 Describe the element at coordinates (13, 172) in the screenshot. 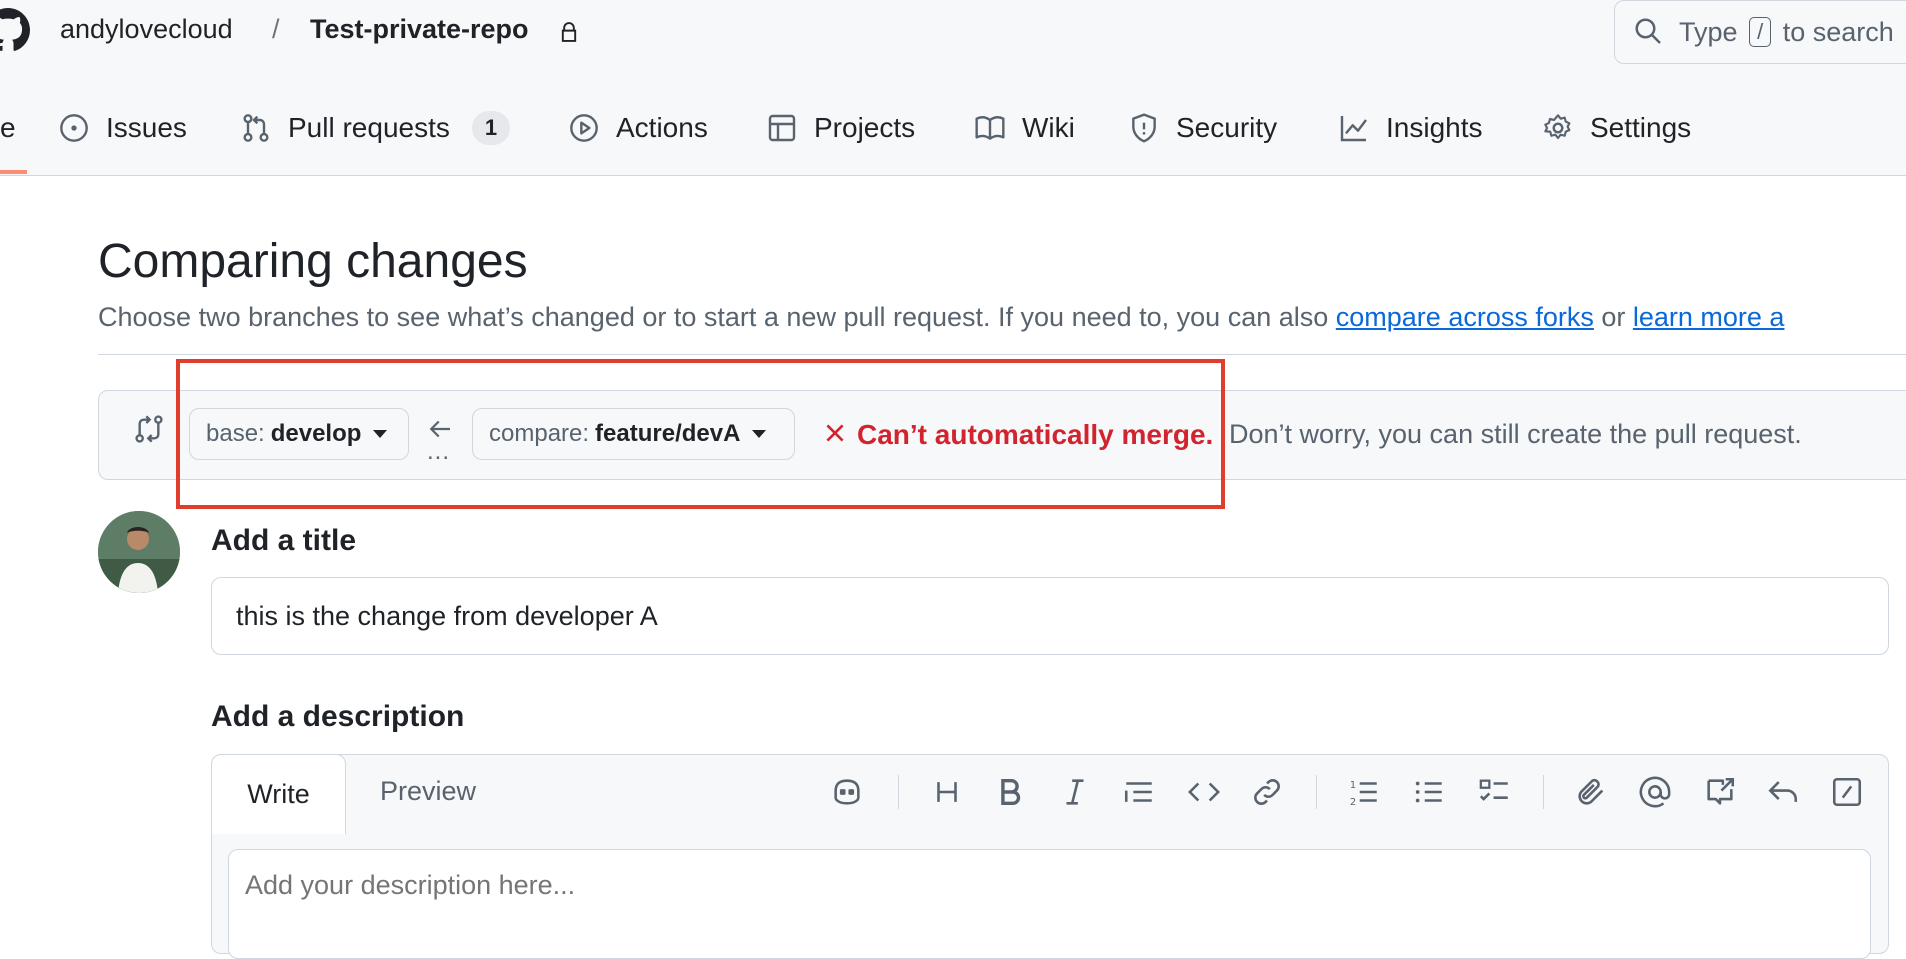

I see `active-tab-underline` at that location.